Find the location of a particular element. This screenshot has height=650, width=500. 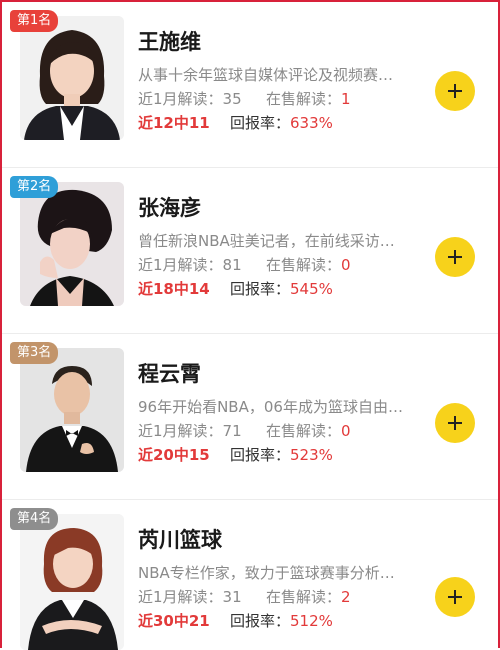

monthly-value: 71 is located at coordinates (232, 431).